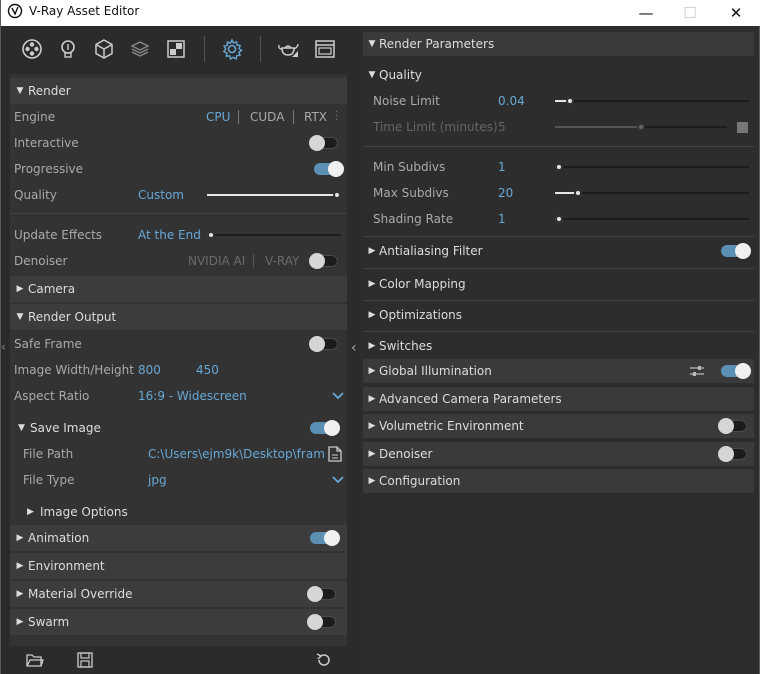 Image resolution: width=760 pixels, height=674 pixels. I want to click on shading-rate-slider, so click(652, 219).